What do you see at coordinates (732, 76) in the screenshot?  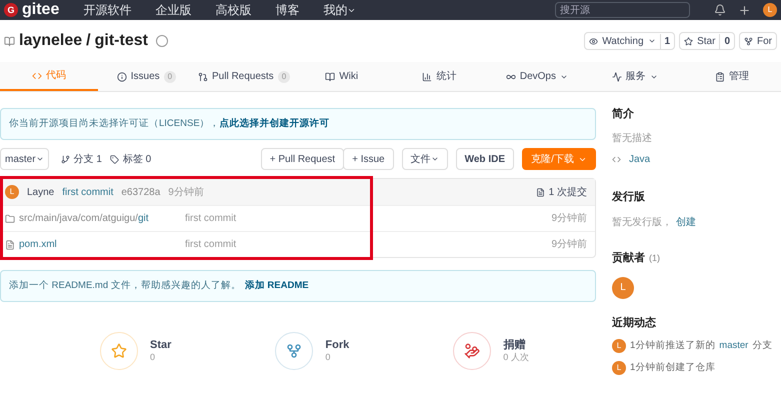 I see `repo-tab: 管理` at bounding box center [732, 76].